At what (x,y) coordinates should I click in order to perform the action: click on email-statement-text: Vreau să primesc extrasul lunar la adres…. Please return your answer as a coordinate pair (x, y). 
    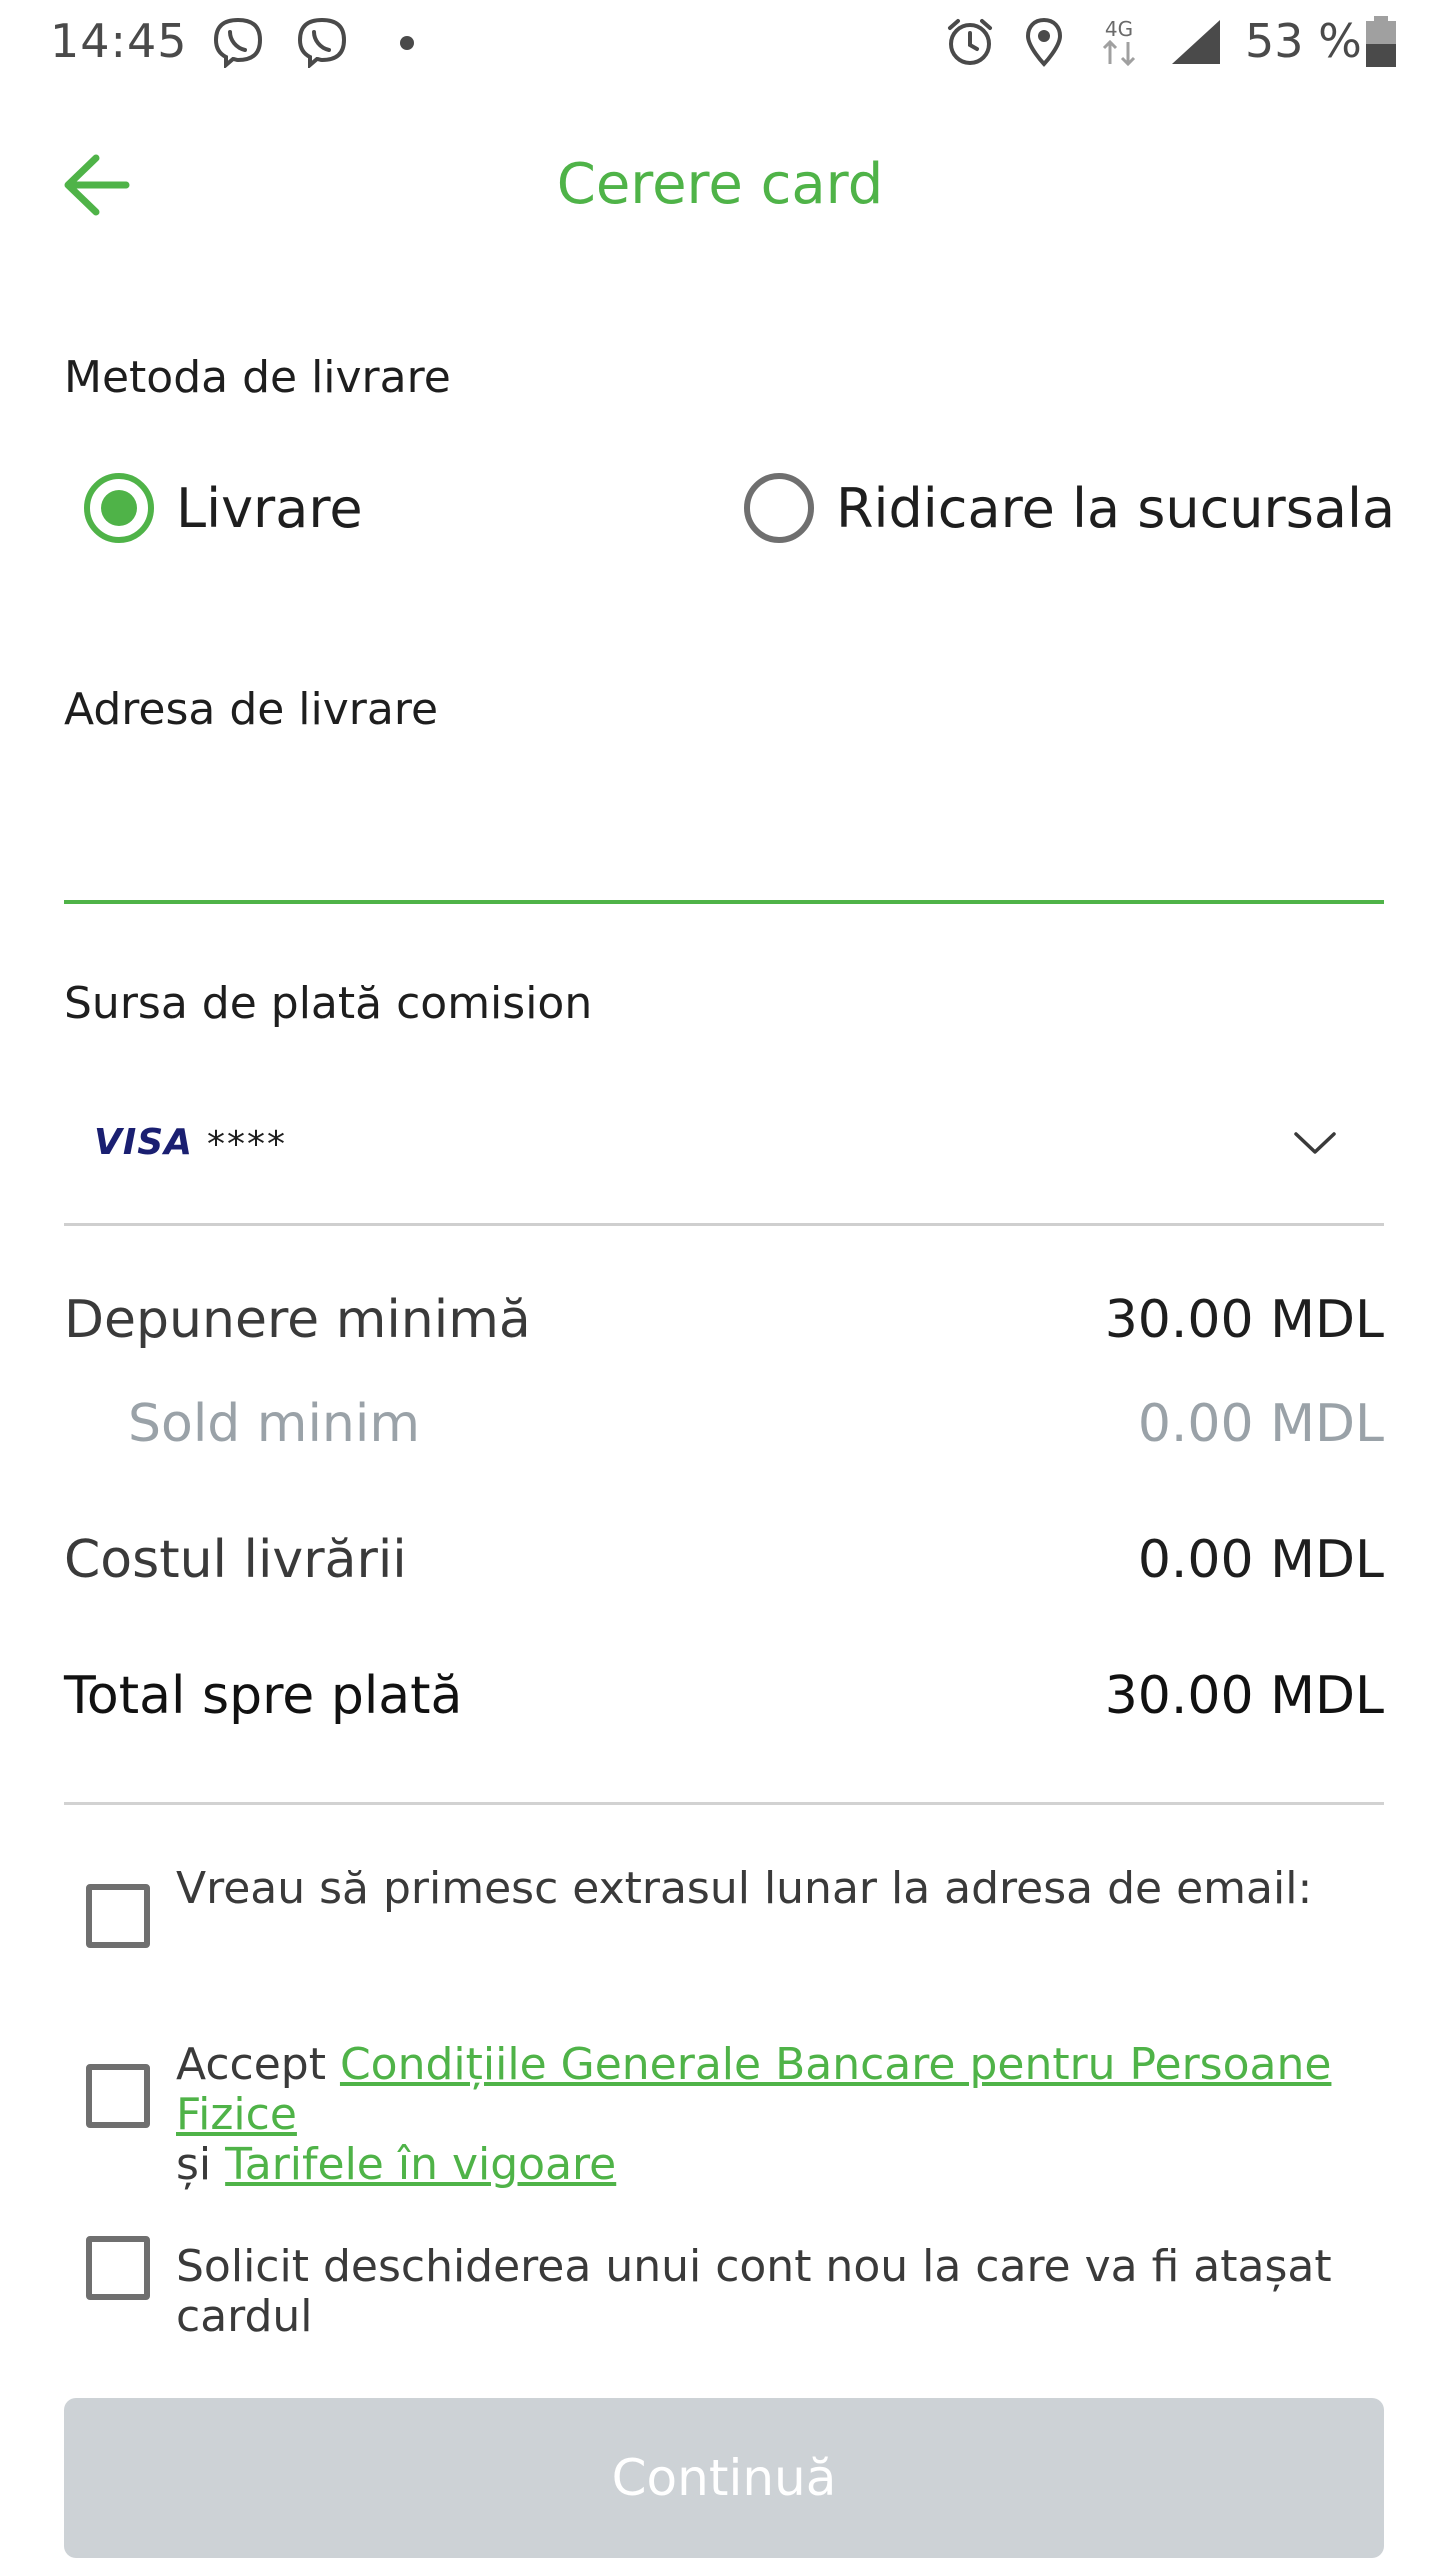
    Looking at the image, I should click on (744, 1888).